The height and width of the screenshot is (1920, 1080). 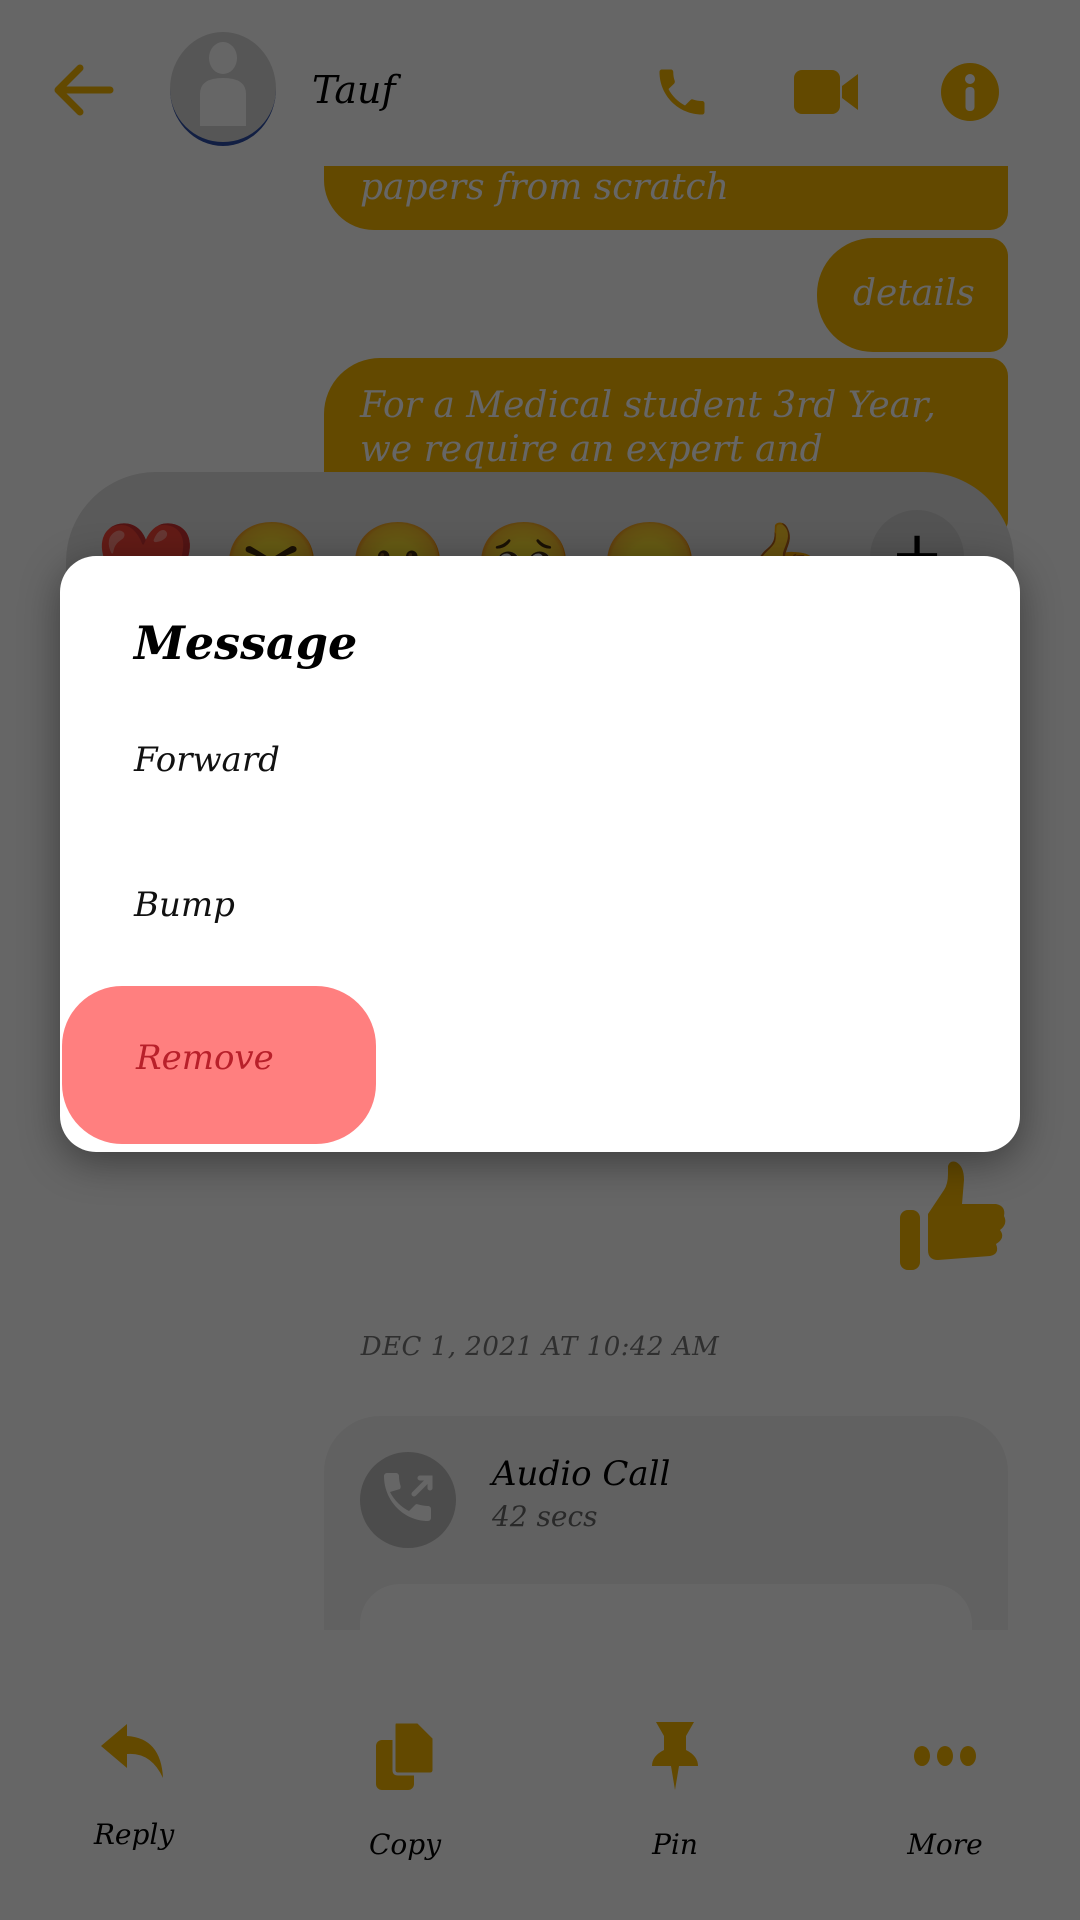 What do you see at coordinates (205, 1058) in the screenshot?
I see `remove-label: Remove` at bounding box center [205, 1058].